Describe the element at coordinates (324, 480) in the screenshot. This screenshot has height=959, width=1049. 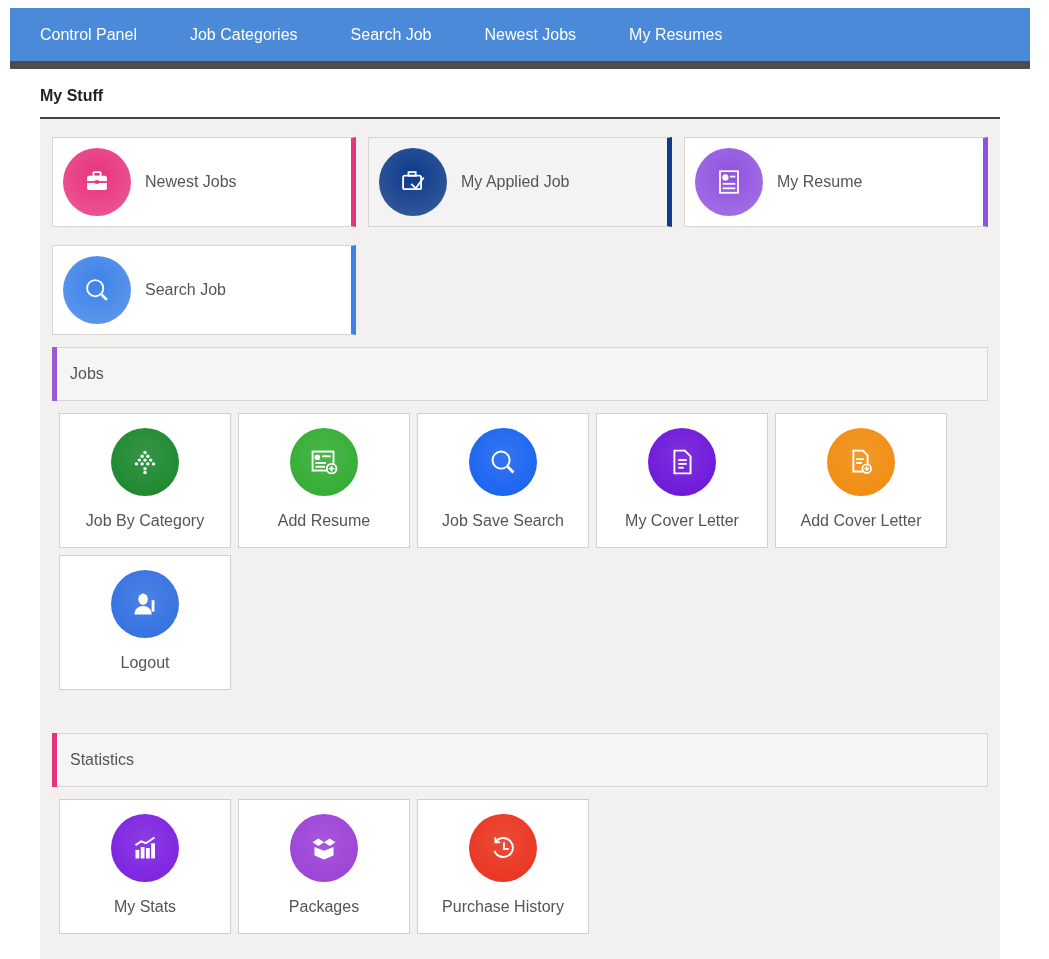
I see `tile-link: Add Resume` at that location.